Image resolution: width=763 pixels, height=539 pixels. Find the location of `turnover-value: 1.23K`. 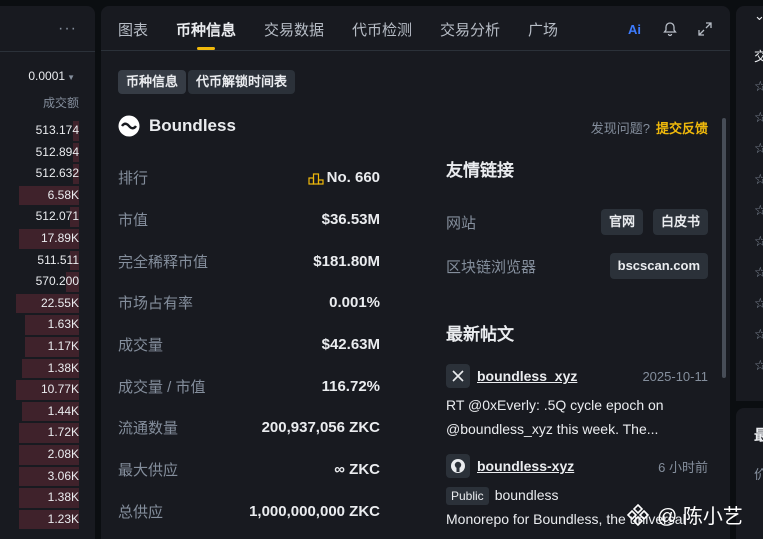

turnover-value: 1.23K is located at coordinates (63, 518).